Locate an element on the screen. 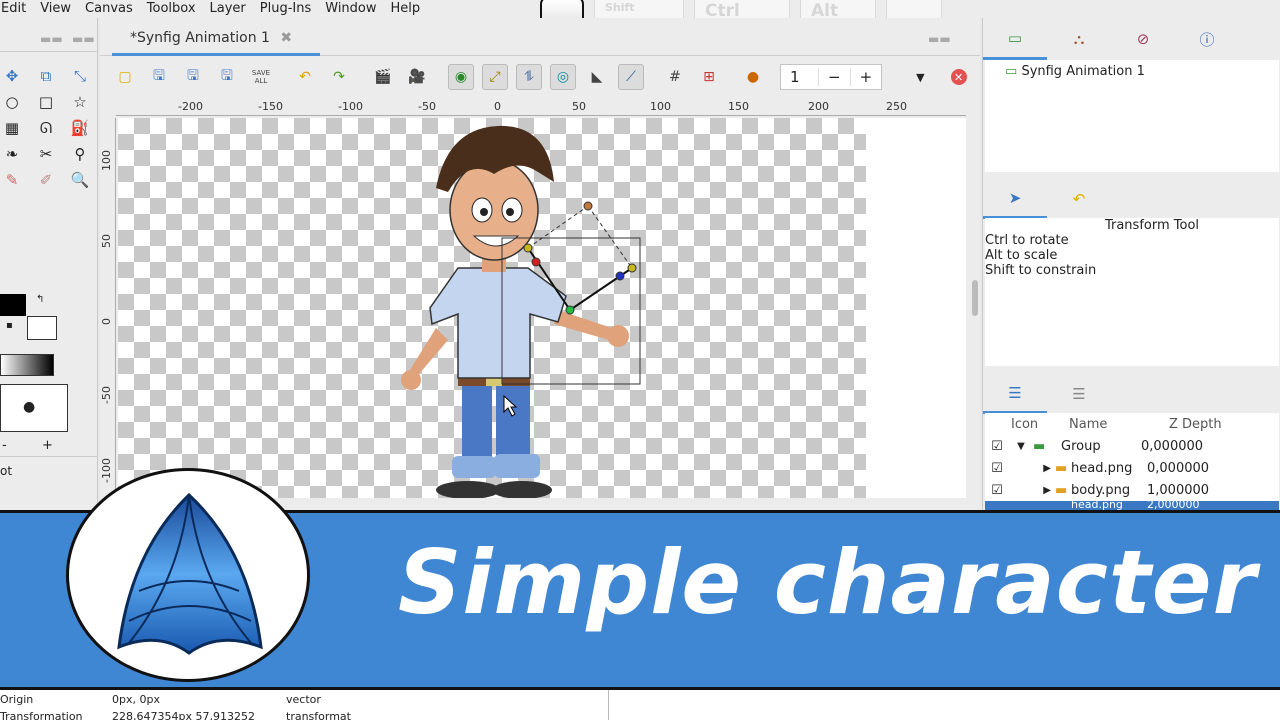  tool-options-tab-icon: ➤ is located at coordinates (1015, 199).